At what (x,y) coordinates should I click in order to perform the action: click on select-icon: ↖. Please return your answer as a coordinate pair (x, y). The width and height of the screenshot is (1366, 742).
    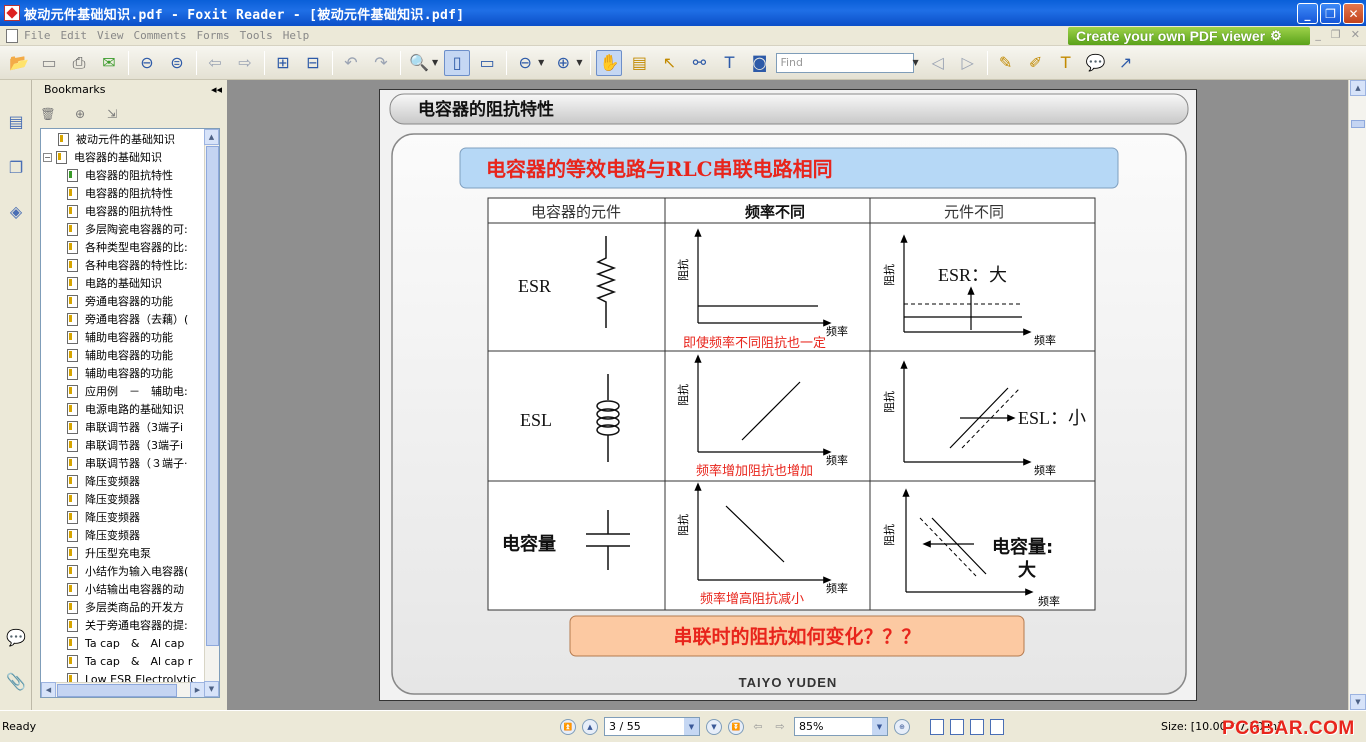
    Looking at the image, I should click on (669, 63).